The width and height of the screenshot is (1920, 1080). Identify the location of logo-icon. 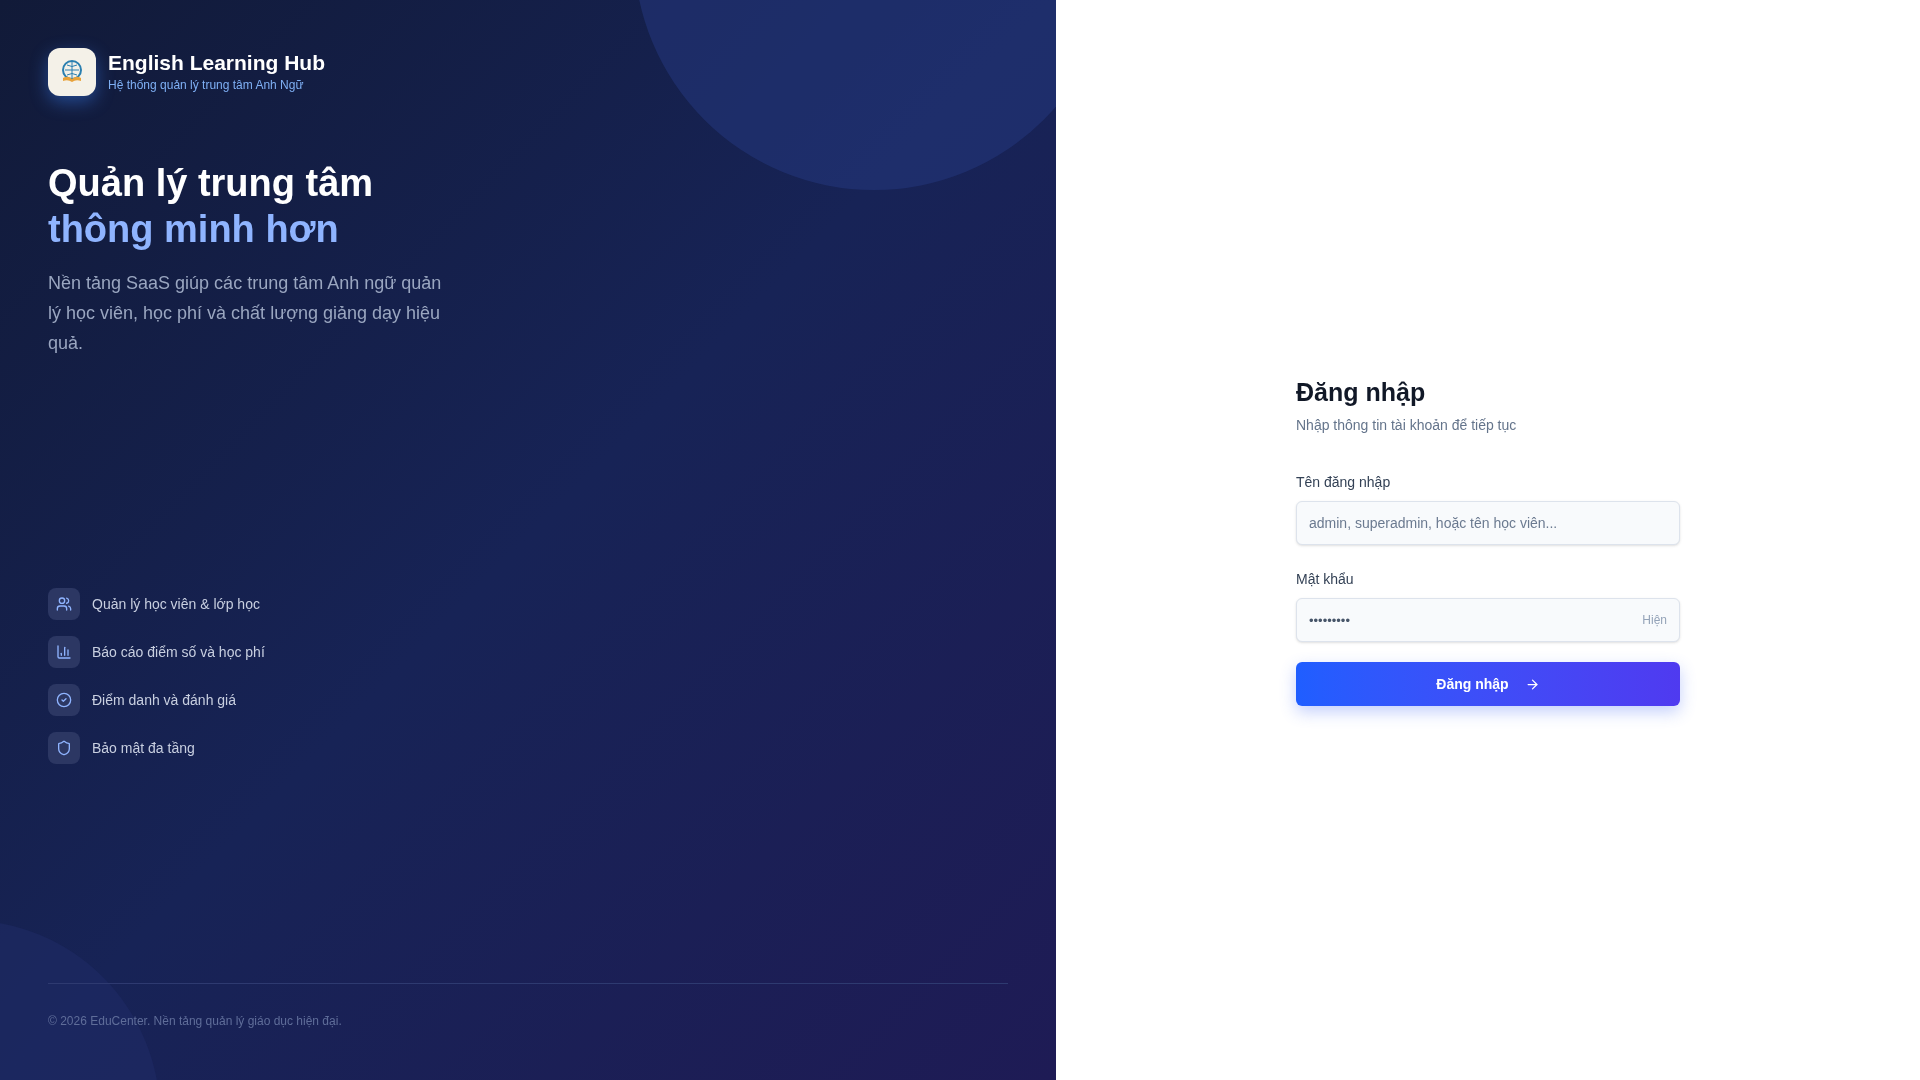
(72, 72).